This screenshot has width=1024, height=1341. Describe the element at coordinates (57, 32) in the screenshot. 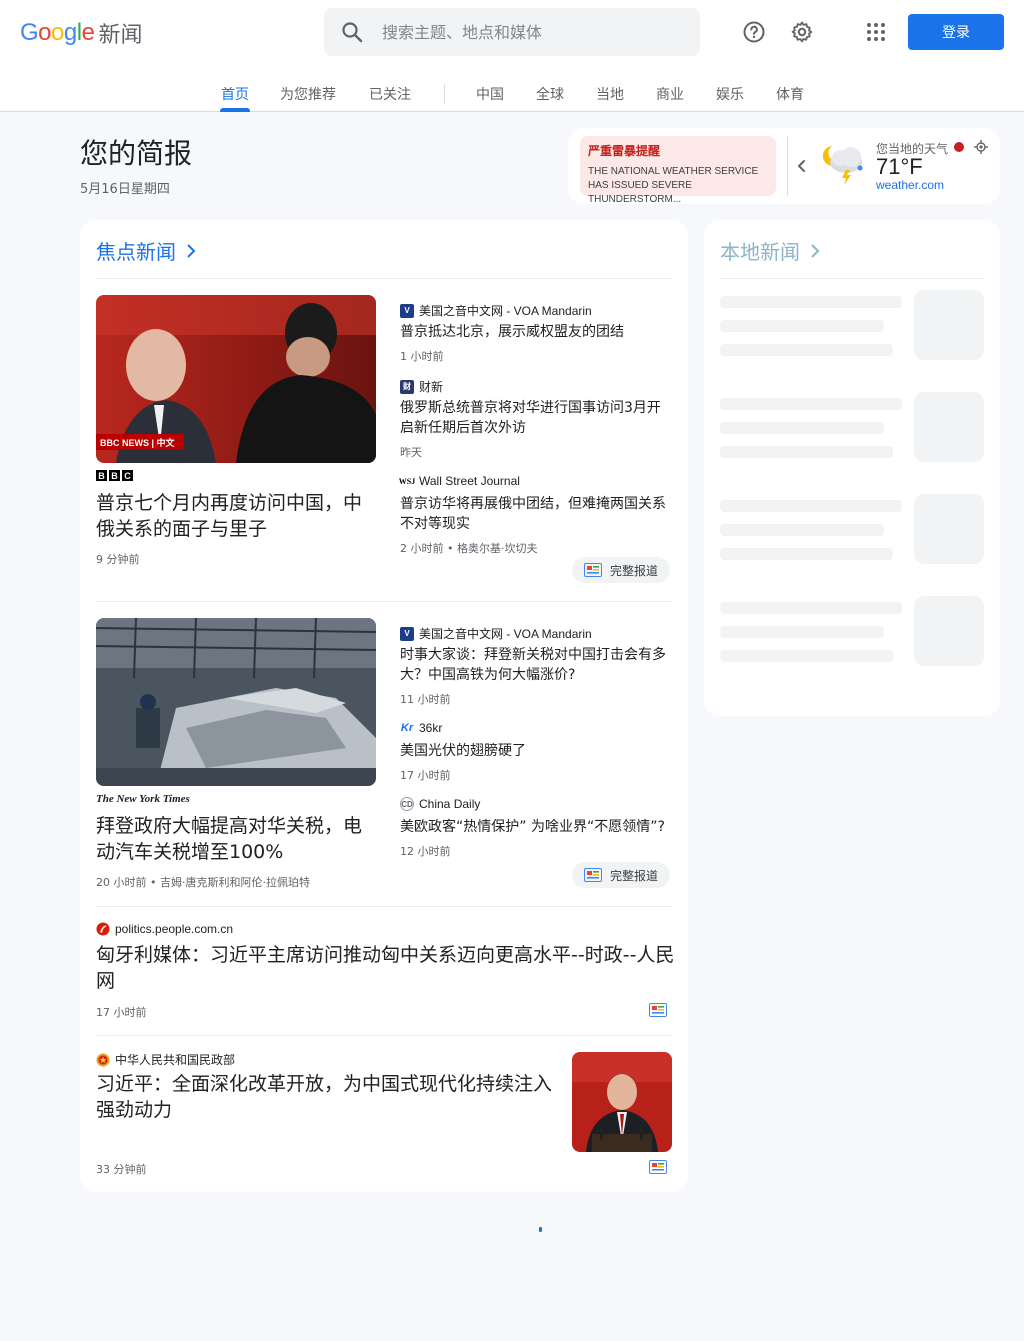

I see `google-wordmark: Google` at that location.